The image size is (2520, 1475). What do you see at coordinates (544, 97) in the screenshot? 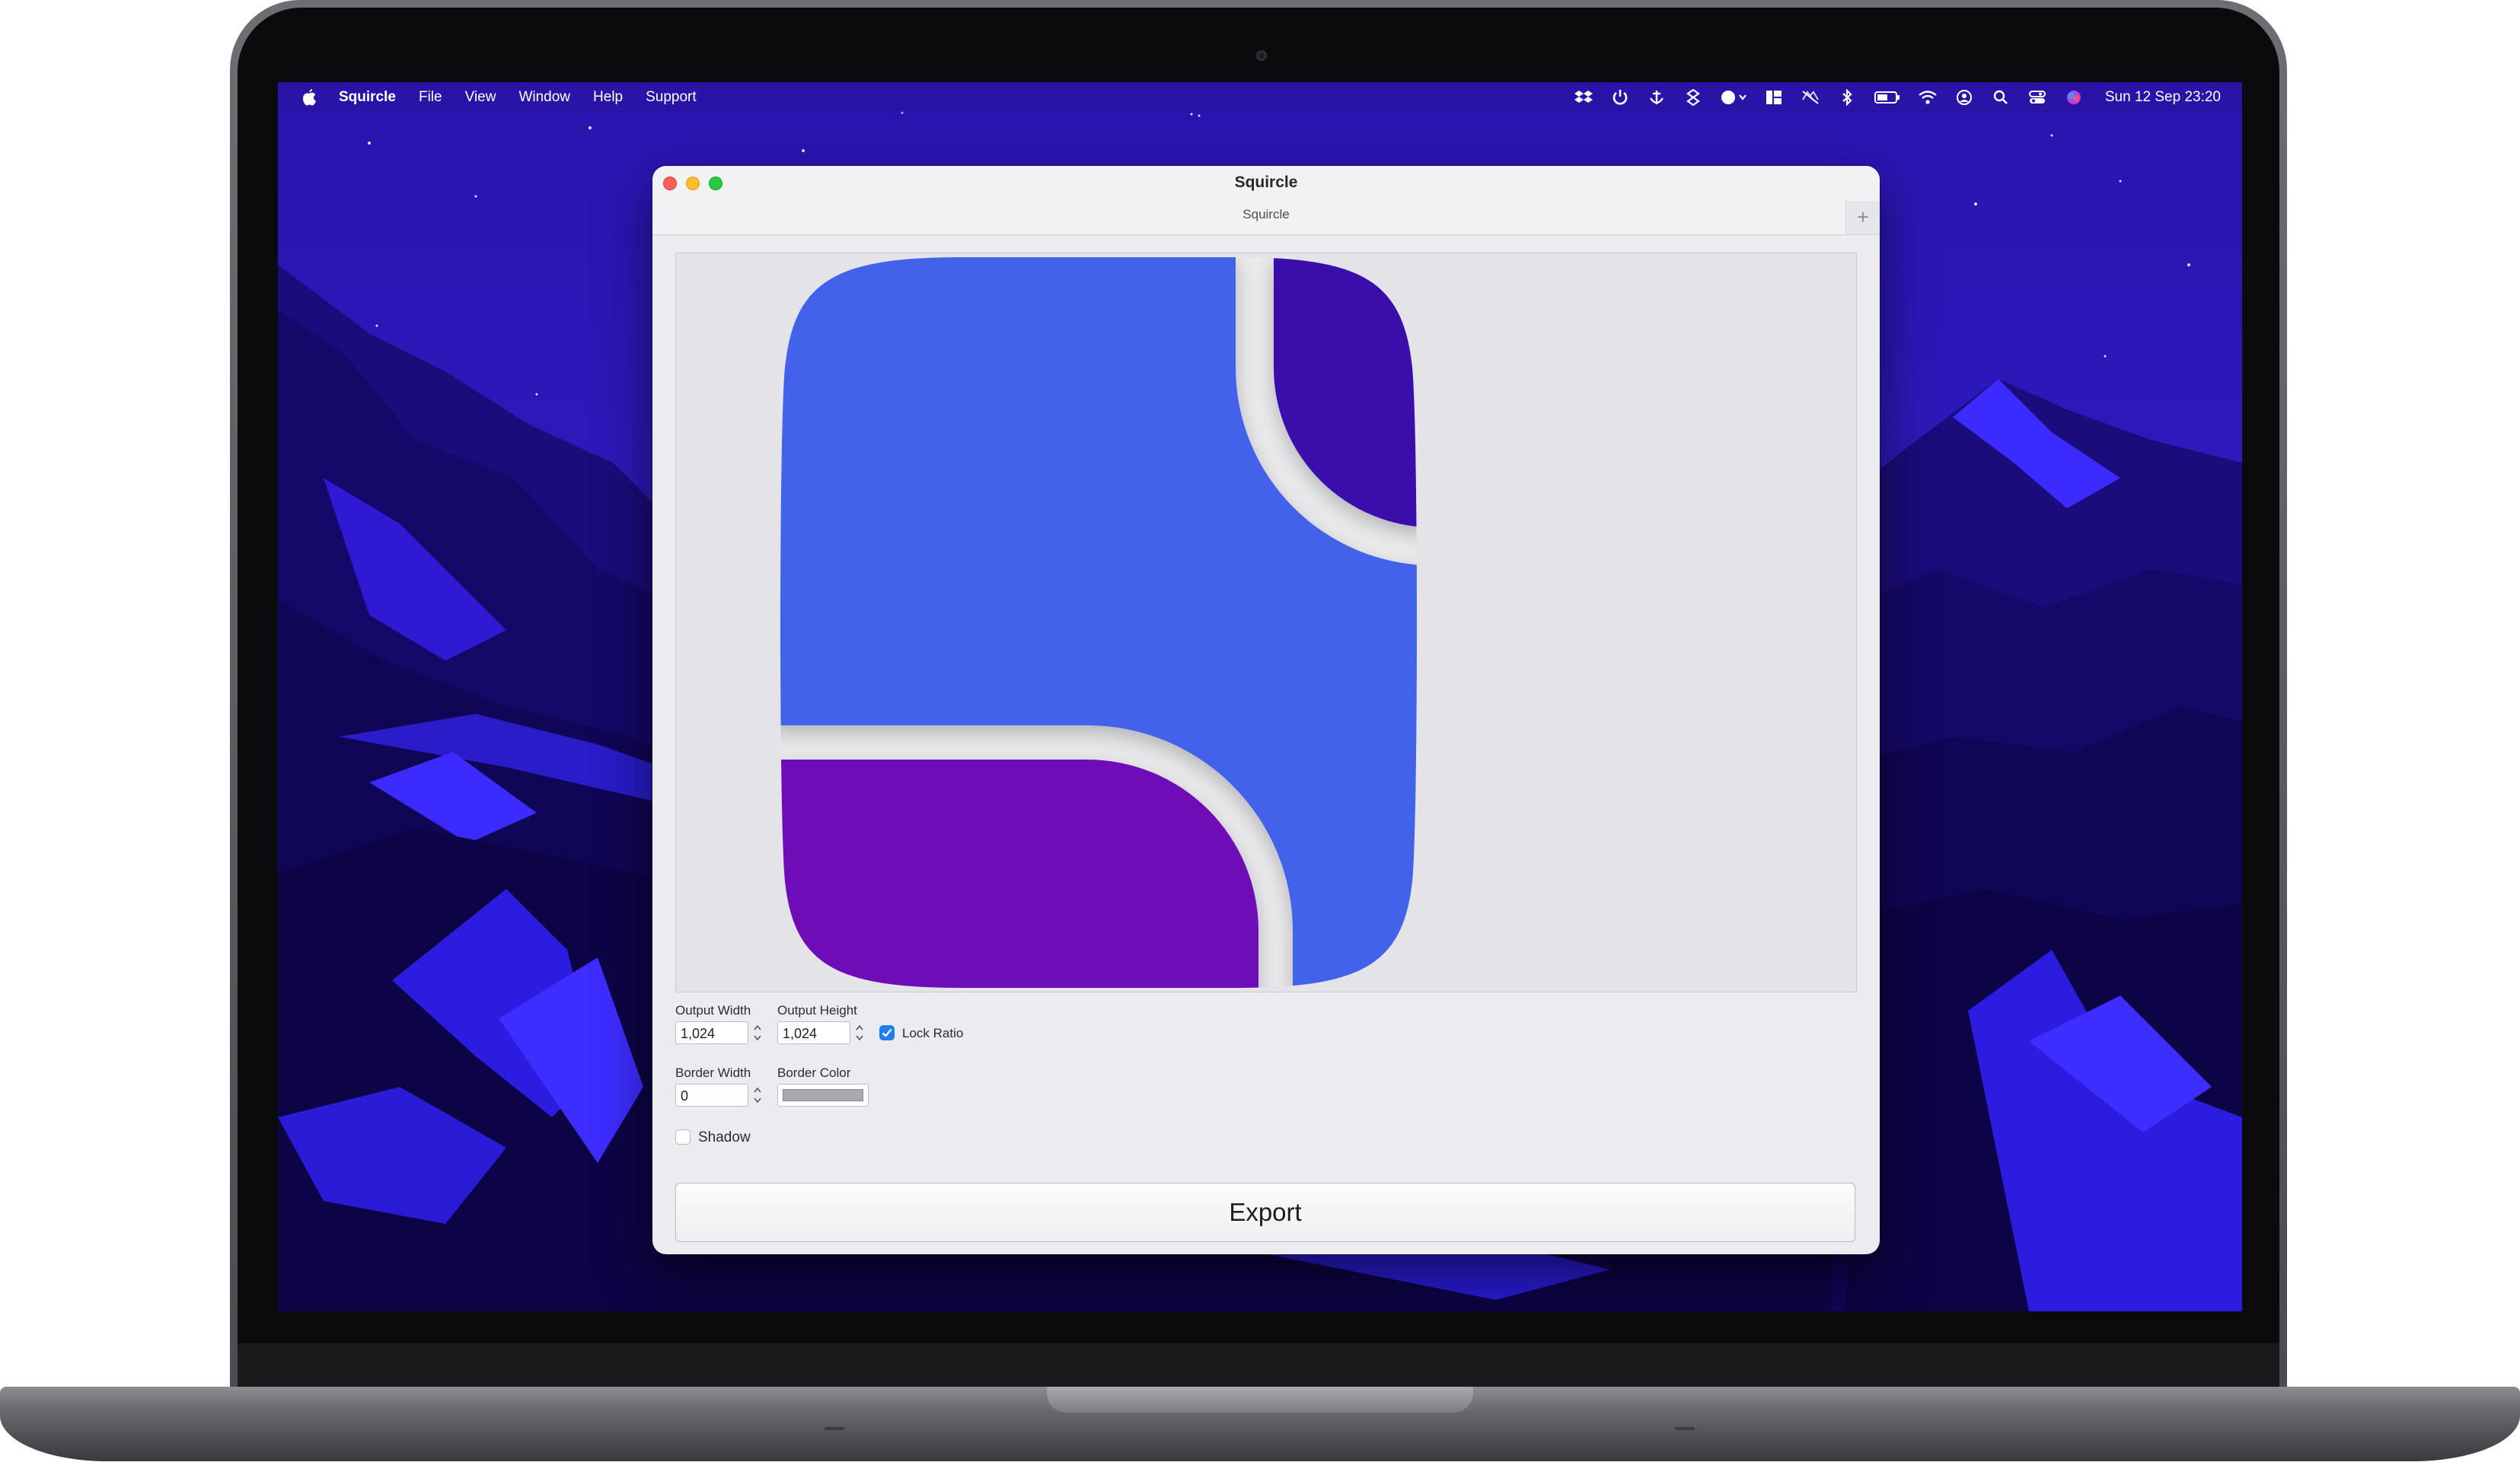
I see `menu-window: Window` at bounding box center [544, 97].